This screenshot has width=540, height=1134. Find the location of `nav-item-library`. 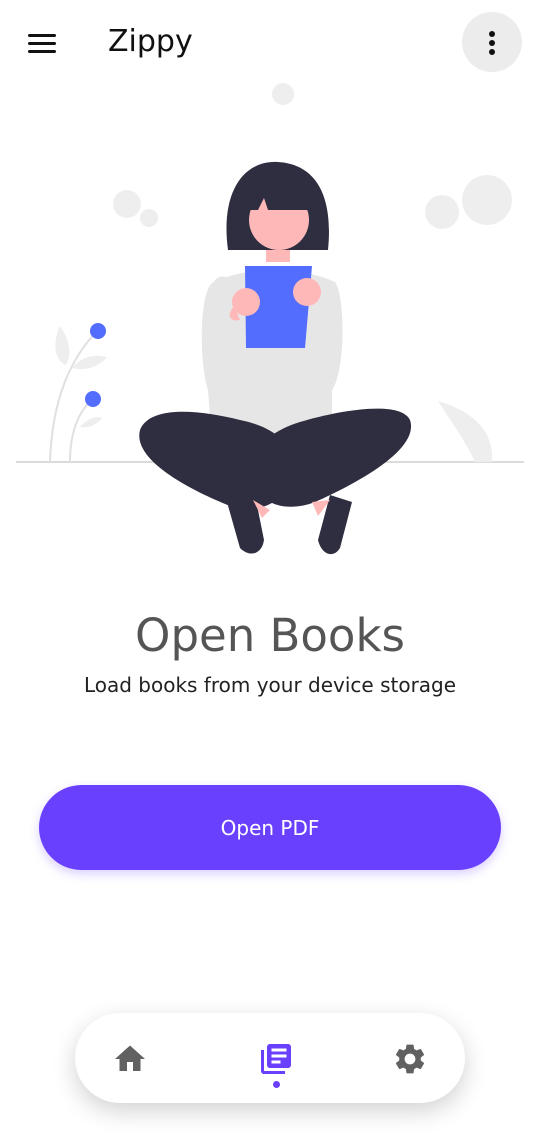

nav-item-library is located at coordinates (276, 1059).